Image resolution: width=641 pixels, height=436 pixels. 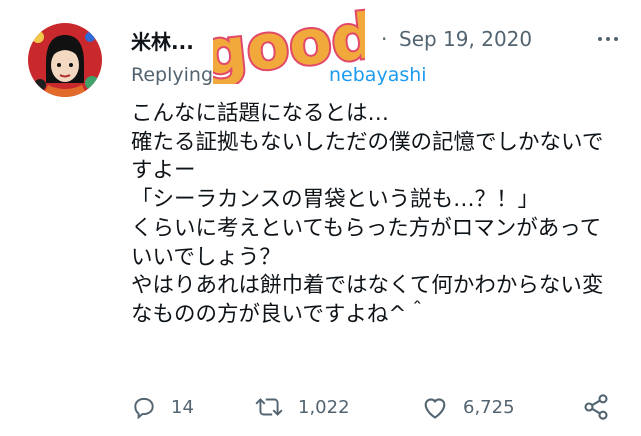 What do you see at coordinates (172, 75) in the screenshot?
I see `replying-prefix: Replying` at bounding box center [172, 75].